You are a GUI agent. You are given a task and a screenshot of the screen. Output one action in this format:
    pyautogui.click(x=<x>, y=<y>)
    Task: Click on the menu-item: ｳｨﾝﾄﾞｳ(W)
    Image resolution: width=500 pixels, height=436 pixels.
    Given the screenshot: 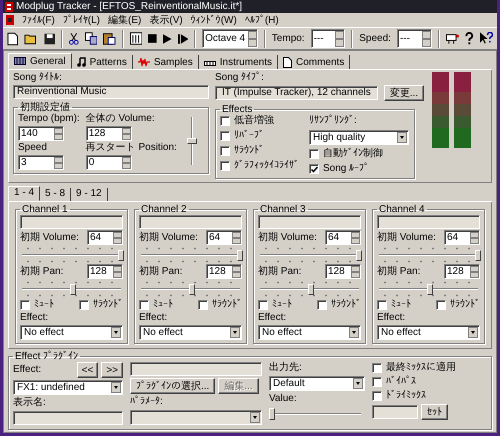 What is the action you would take?
    pyautogui.click(x=213, y=20)
    